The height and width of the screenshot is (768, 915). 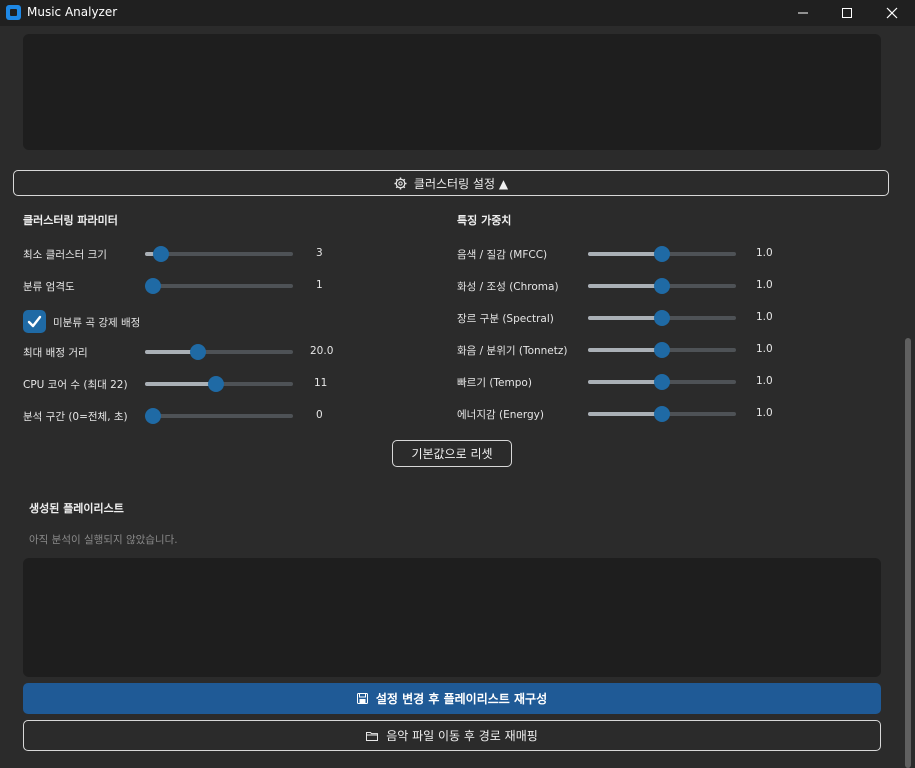 I want to click on checkmark-icon, so click(x=34, y=321).